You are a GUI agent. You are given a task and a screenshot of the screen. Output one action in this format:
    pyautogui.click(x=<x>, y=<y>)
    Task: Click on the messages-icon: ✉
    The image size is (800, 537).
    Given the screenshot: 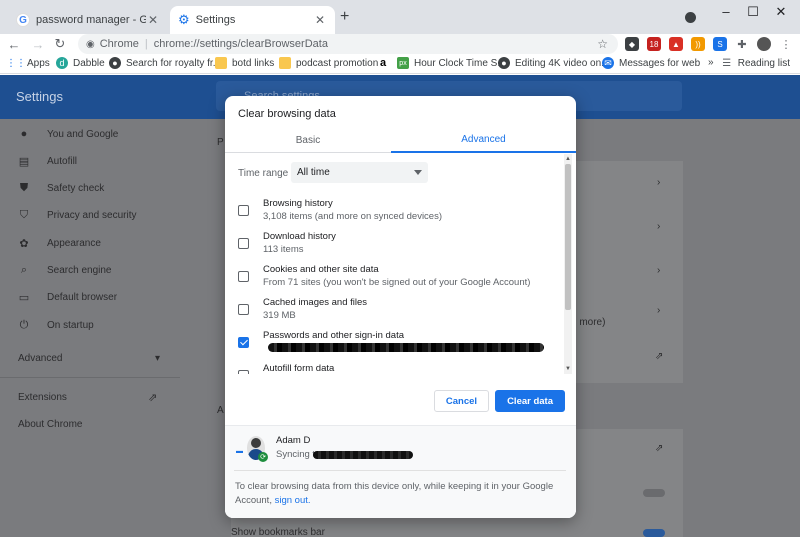 What is the action you would take?
    pyautogui.click(x=608, y=63)
    